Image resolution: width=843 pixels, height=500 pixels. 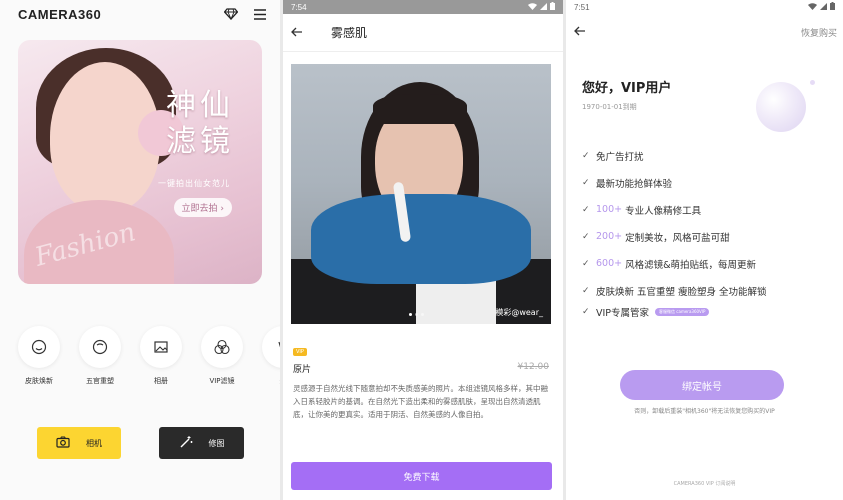 I want to click on benefit-text: 免广告打扰, so click(x=620, y=157).